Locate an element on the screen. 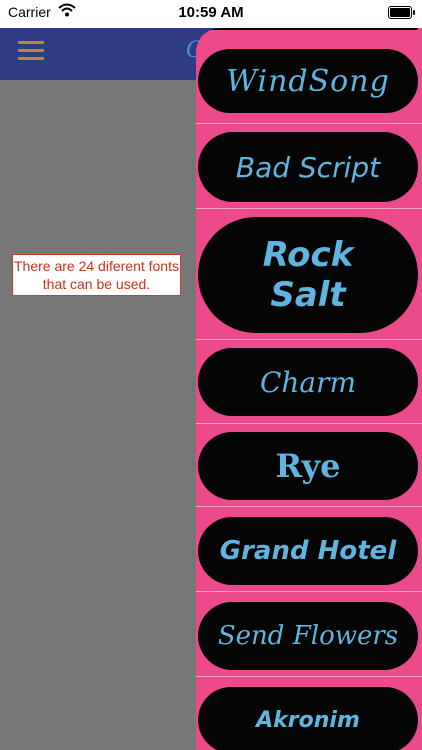  font-option-send-flowers: Send Flowers is located at coordinates (308, 636).